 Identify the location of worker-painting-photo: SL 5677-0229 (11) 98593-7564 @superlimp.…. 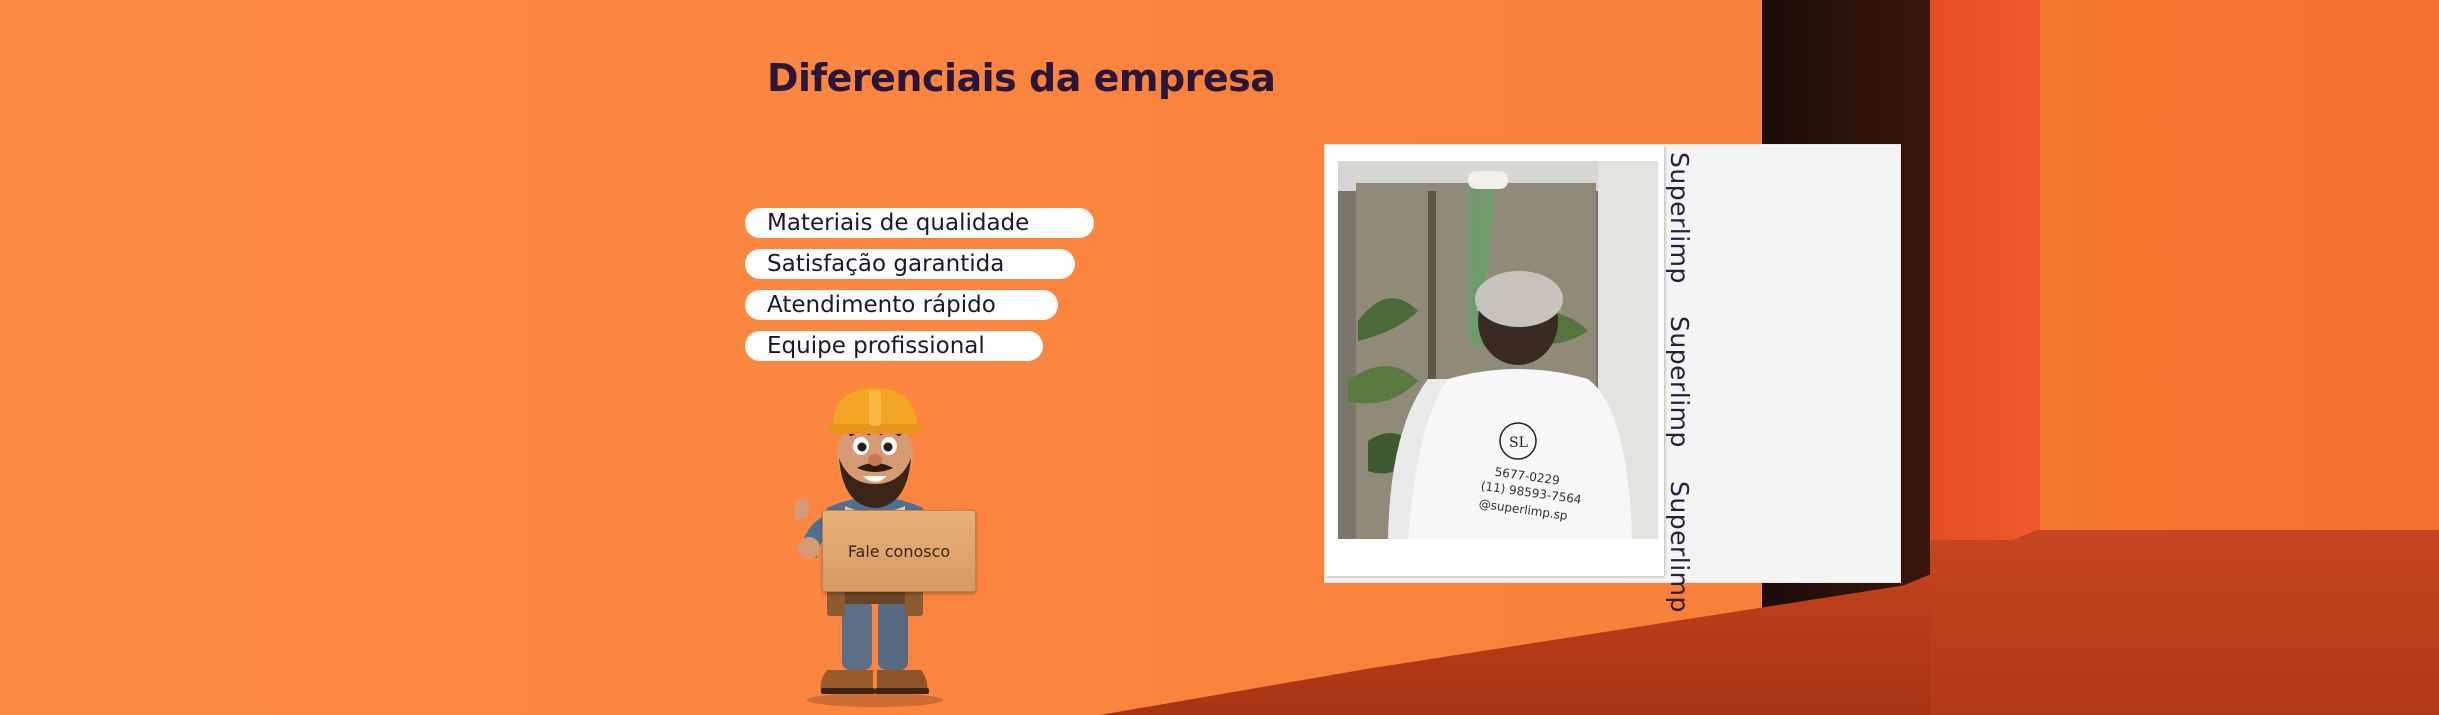
(1498, 350).